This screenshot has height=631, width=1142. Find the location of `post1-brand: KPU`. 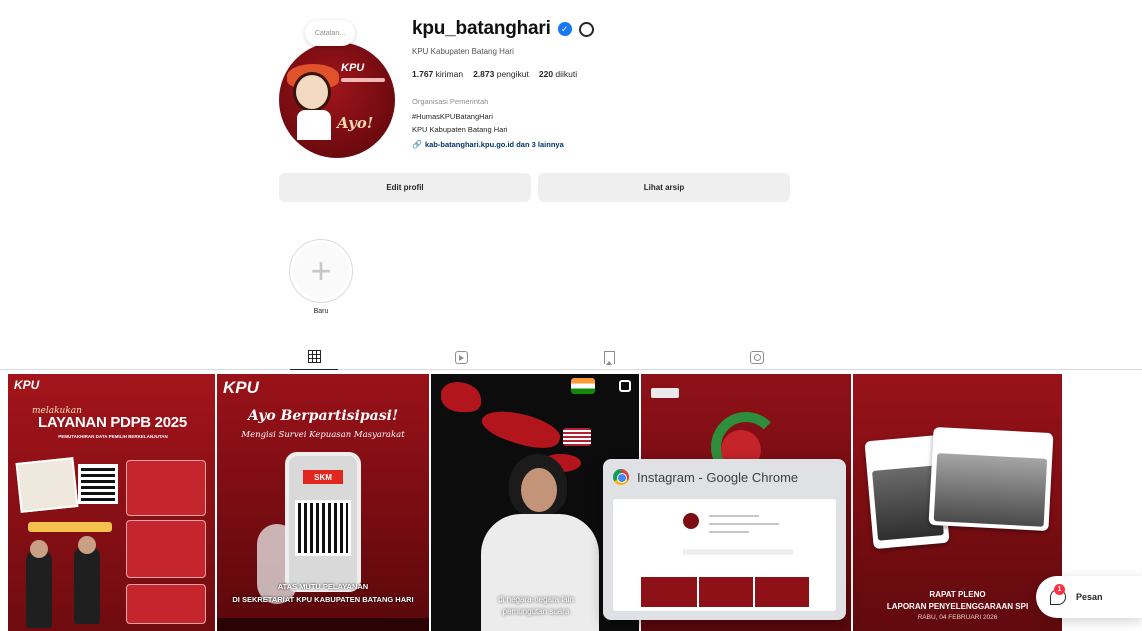

post1-brand: KPU is located at coordinates (27, 385).